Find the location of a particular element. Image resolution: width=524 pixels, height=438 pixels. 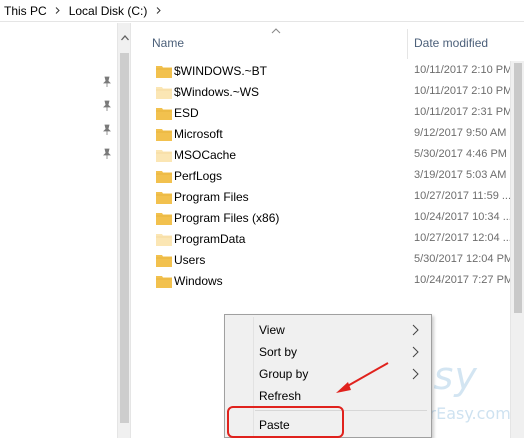

file-name: $WINDOWS.~BT is located at coordinates (221, 71).